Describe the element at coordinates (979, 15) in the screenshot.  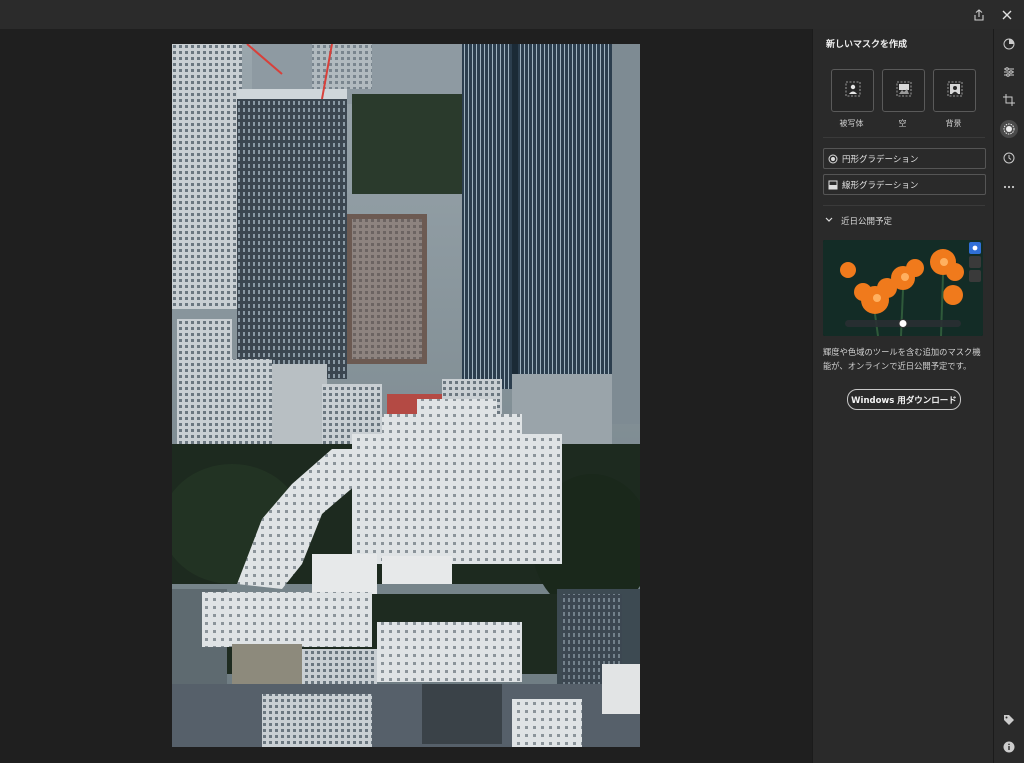
I see `share-icon` at that location.